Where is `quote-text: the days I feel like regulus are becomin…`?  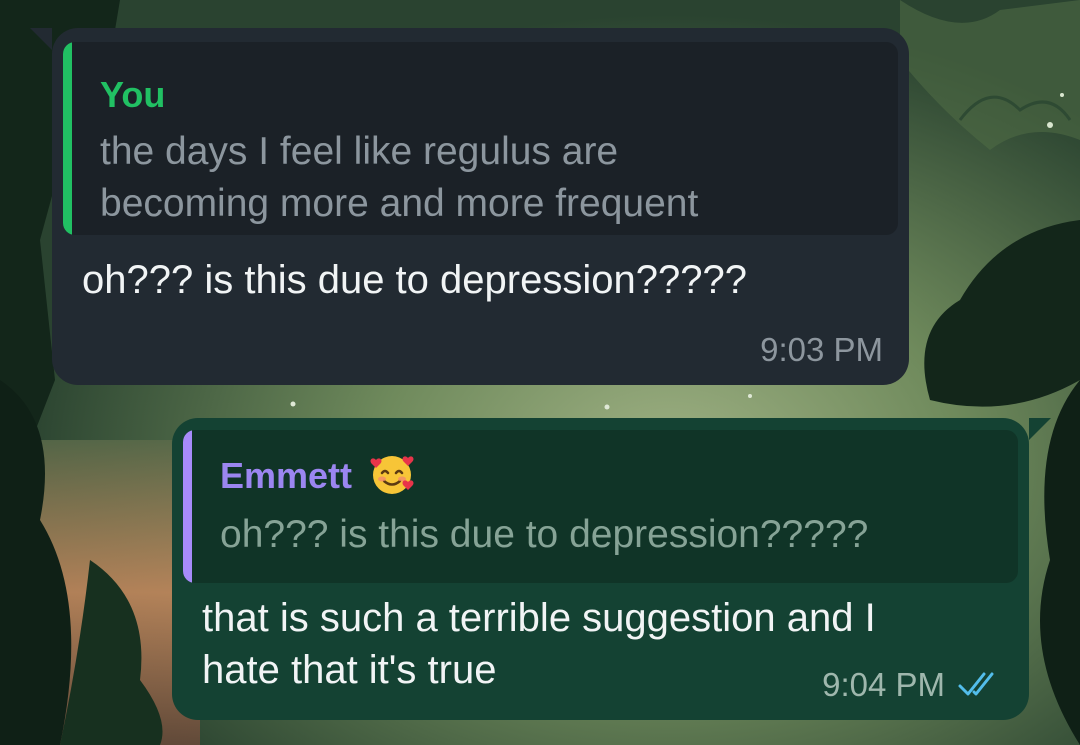 quote-text: the days I feel like regulus are becomin… is located at coordinates (399, 177).